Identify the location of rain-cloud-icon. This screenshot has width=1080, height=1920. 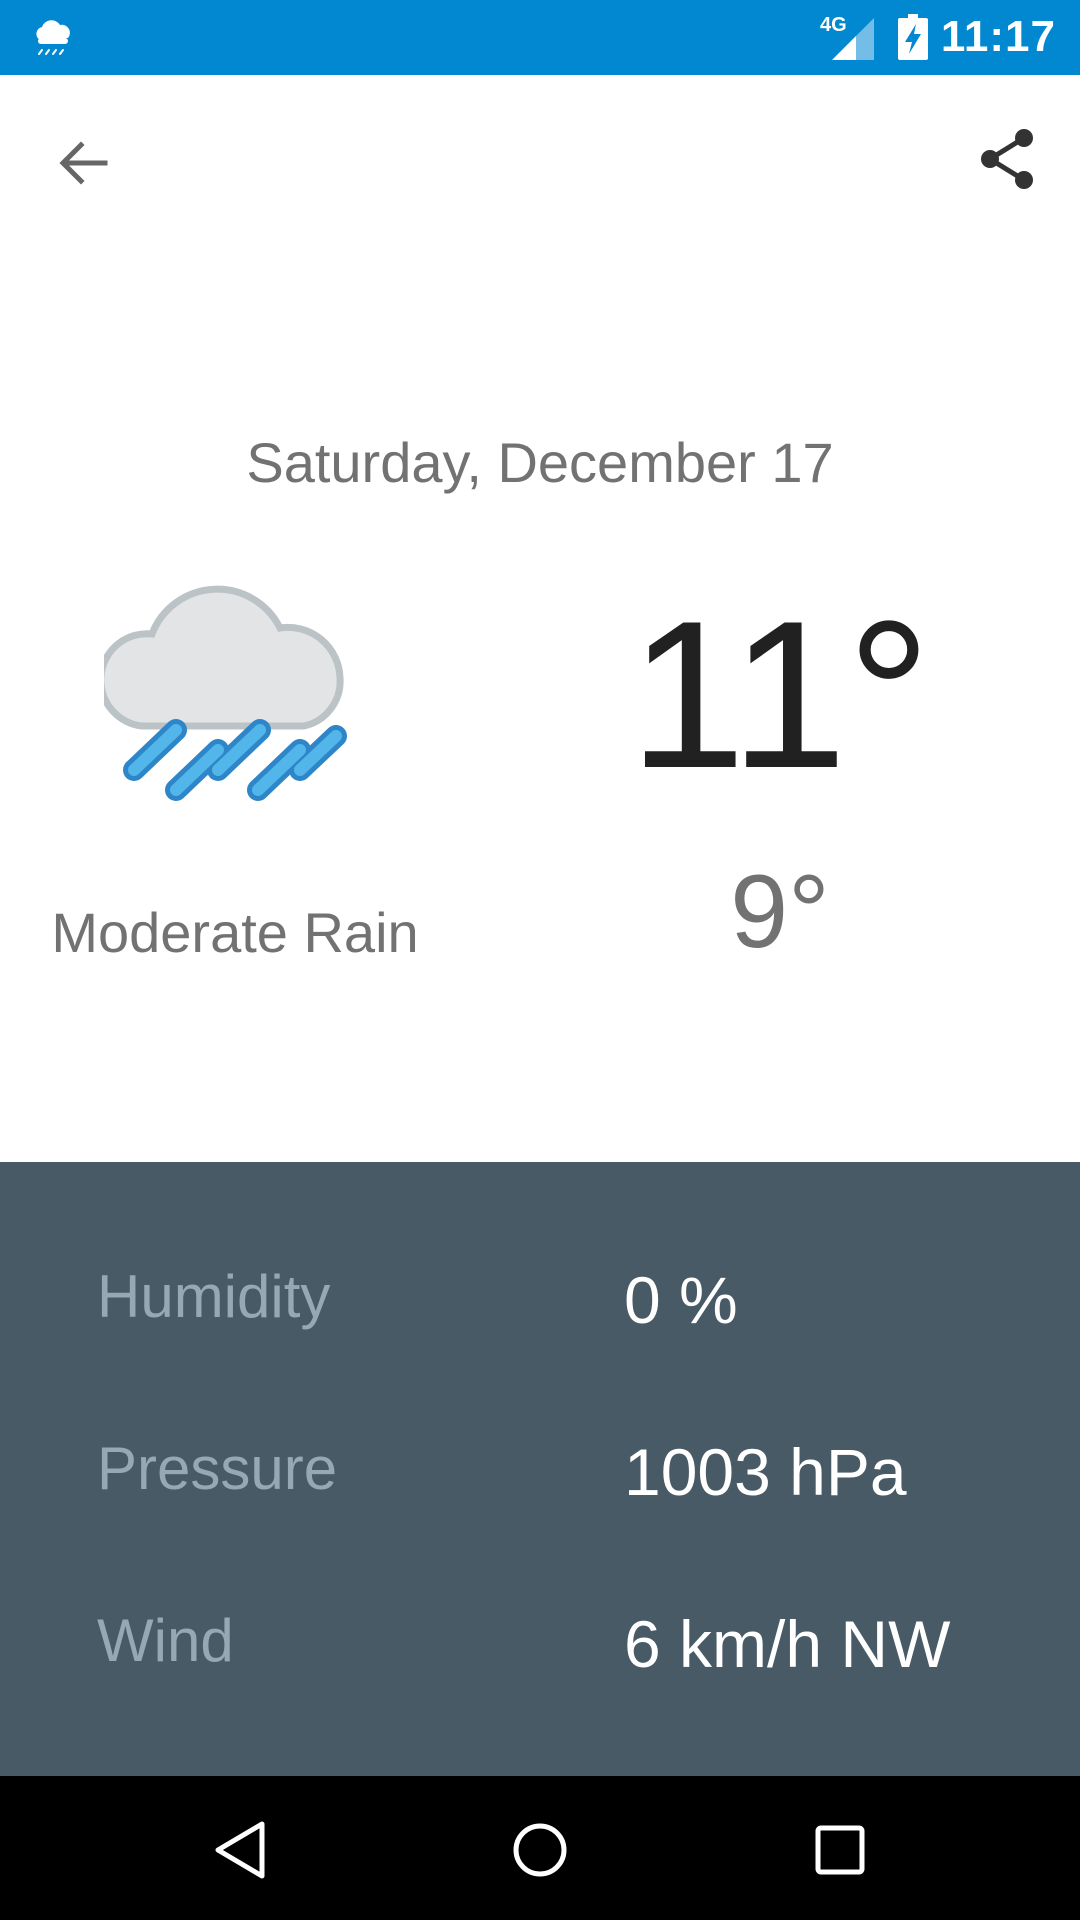
(53, 37).